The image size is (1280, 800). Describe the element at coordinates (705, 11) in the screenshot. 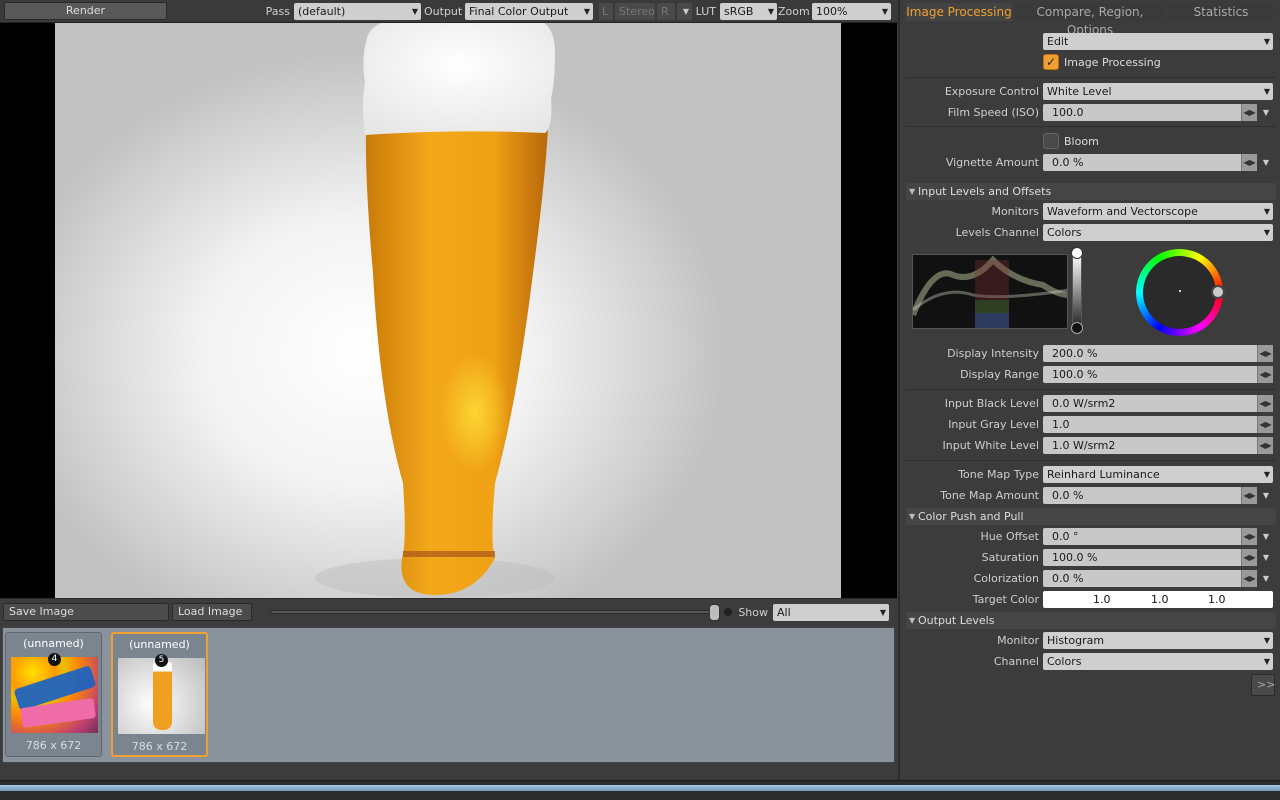

I see `lut-label: LUT` at that location.